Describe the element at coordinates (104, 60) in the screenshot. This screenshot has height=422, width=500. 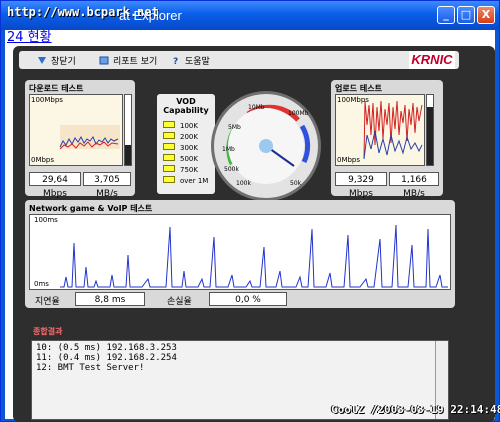
I see `report-icon` at that location.